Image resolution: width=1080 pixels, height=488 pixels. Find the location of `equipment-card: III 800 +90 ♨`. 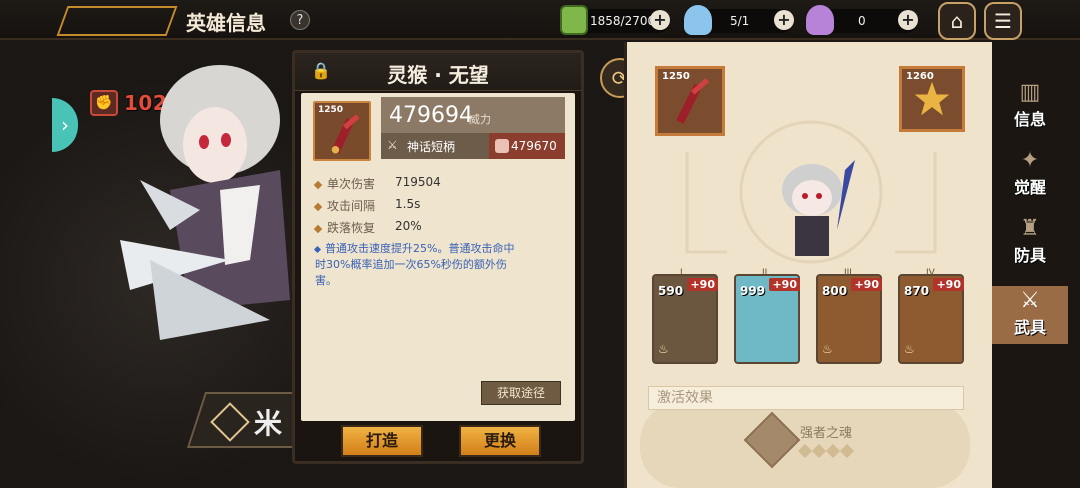

equipment-card: III 800 +90 ♨ is located at coordinates (849, 316).